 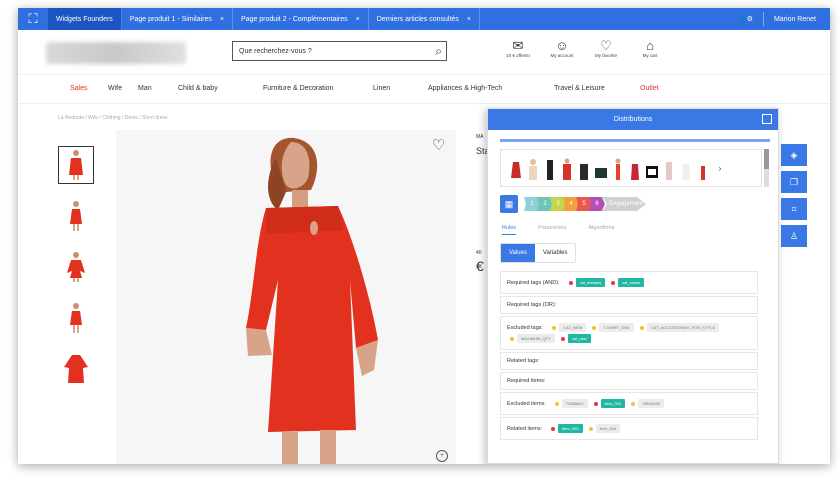 What do you see at coordinates (301, 19) in the screenshot?
I see `tab-page-produit-2: Page produit 2 - Complémentaires ×` at bounding box center [301, 19].